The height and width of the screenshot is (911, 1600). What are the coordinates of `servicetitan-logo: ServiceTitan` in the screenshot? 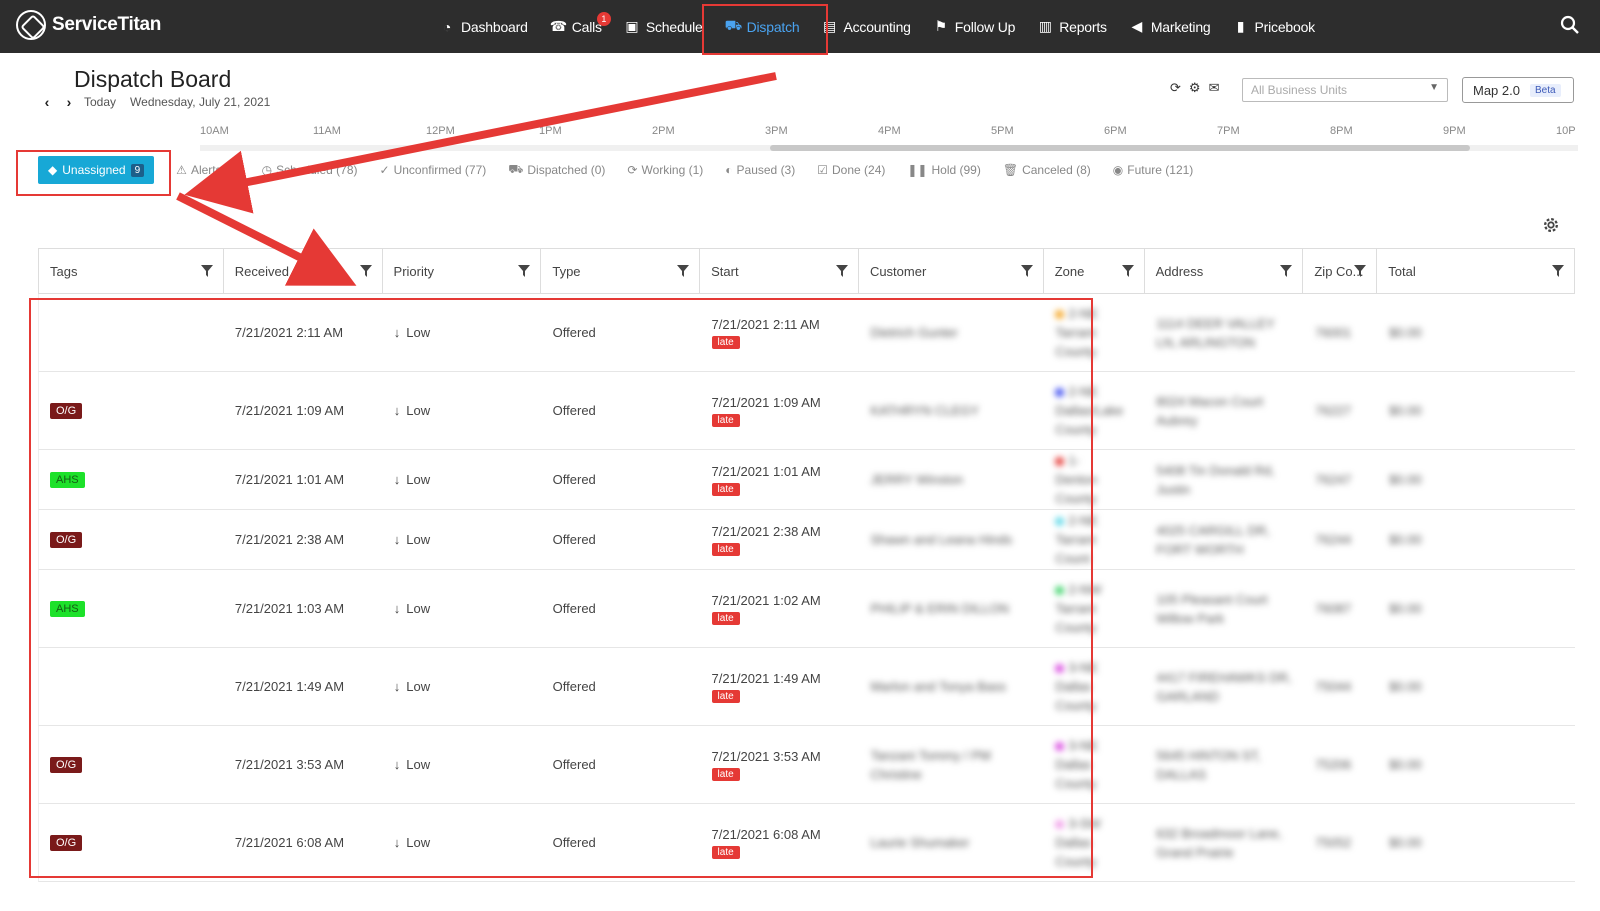 It's located at (88, 25).